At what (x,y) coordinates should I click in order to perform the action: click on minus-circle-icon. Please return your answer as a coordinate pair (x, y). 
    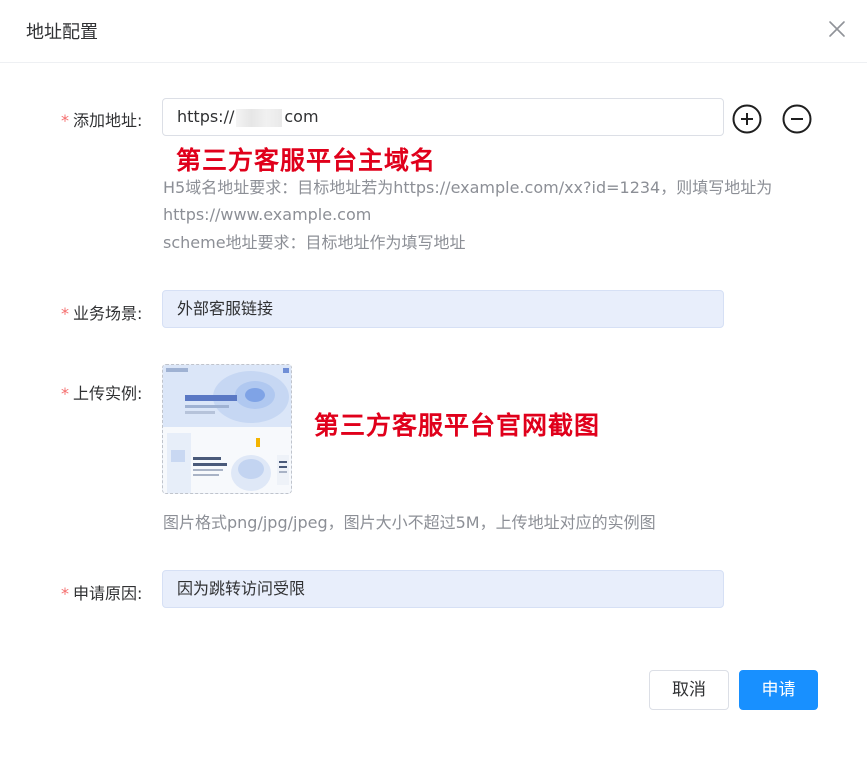
    Looking at the image, I should click on (797, 119).